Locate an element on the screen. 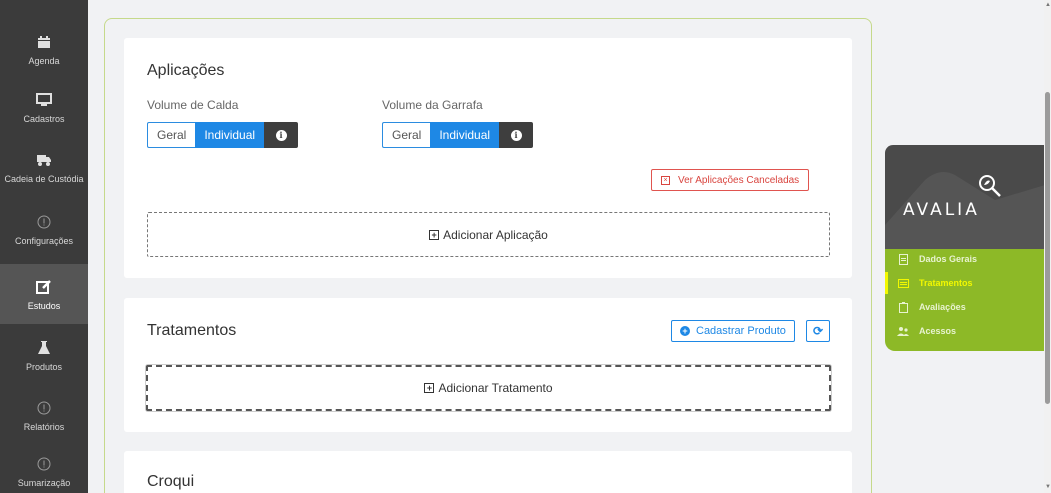 This screenshot has width=1051, height=493. sidebar-item-label: Configurações is located at coordinates (44, 240).